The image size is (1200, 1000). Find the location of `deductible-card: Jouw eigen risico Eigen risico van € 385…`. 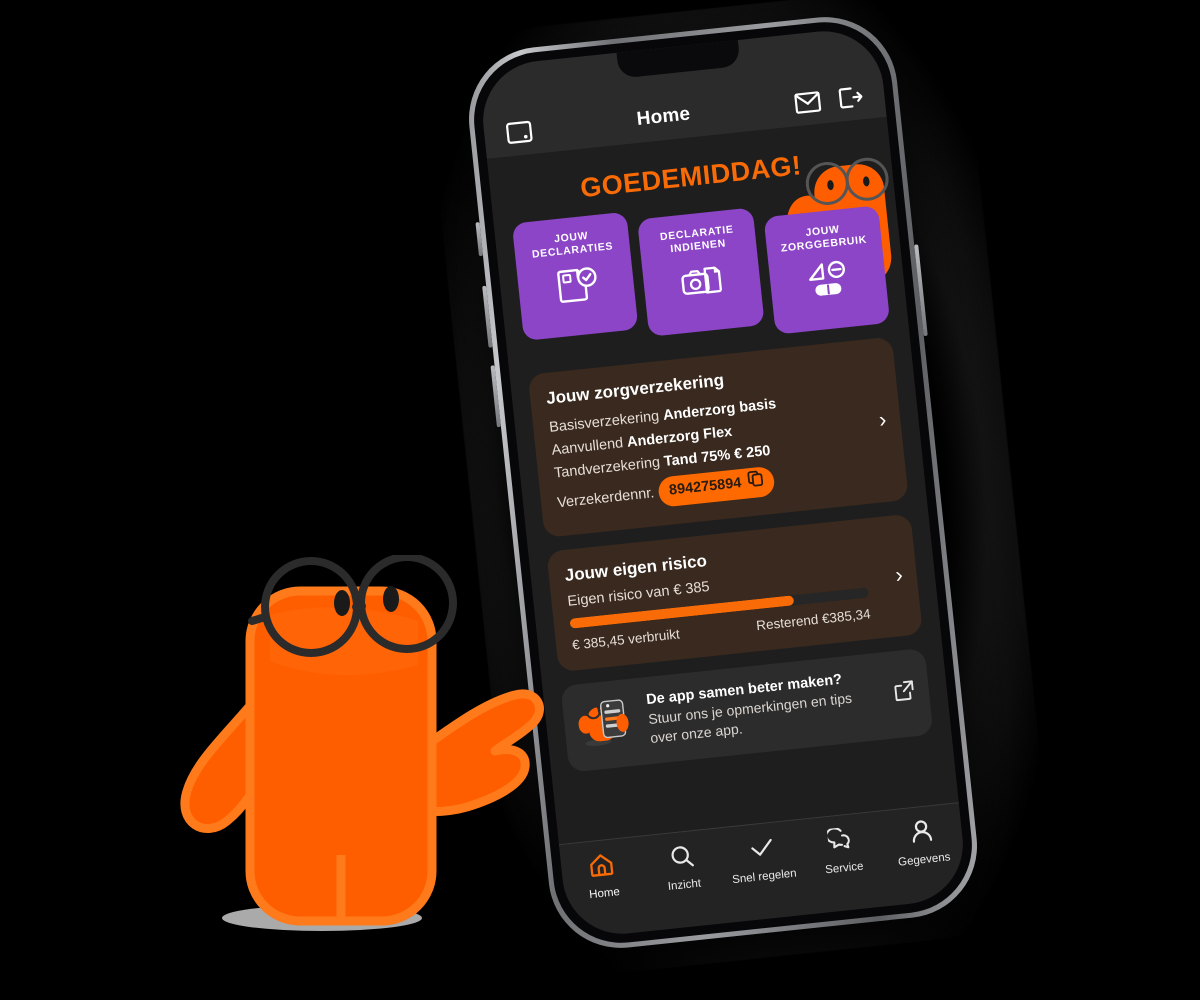

deductible-card: Jouw eigen risico Eigen risico van € 385… is located at coordinates (734, 592).